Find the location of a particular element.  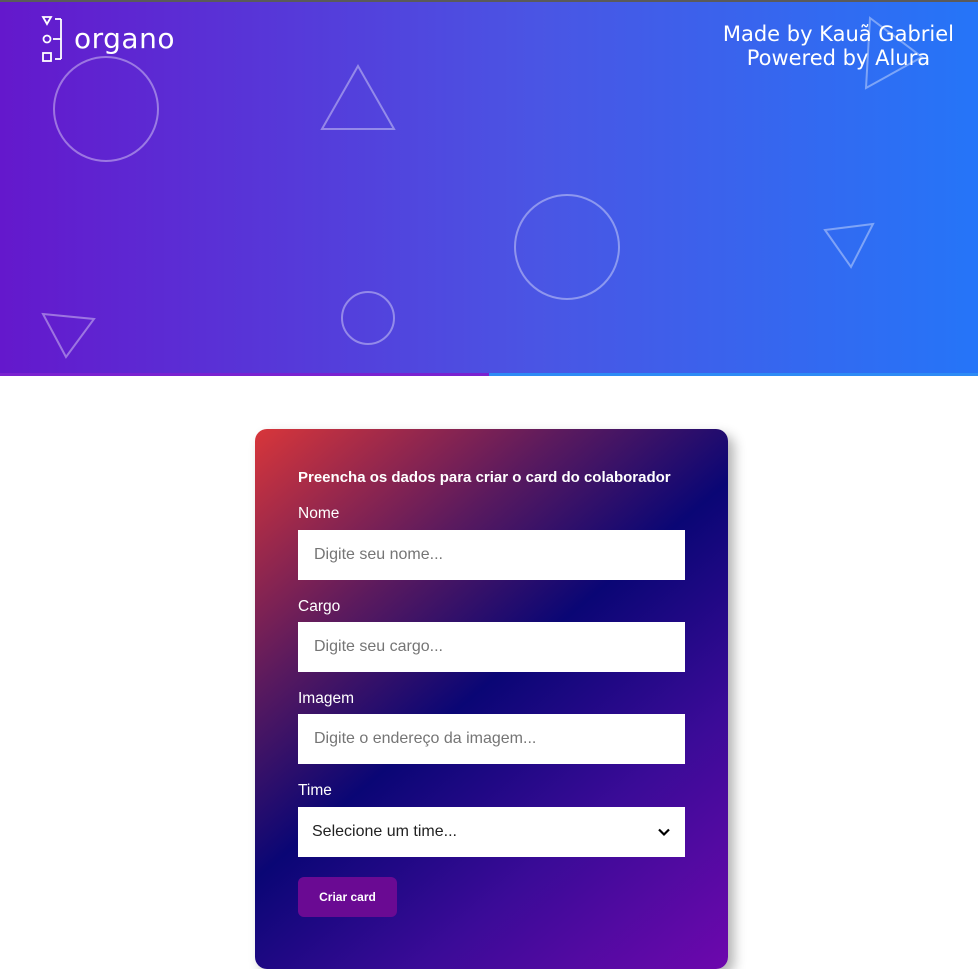

criar-card-button: Criar card is located at coordinates (347, 897).